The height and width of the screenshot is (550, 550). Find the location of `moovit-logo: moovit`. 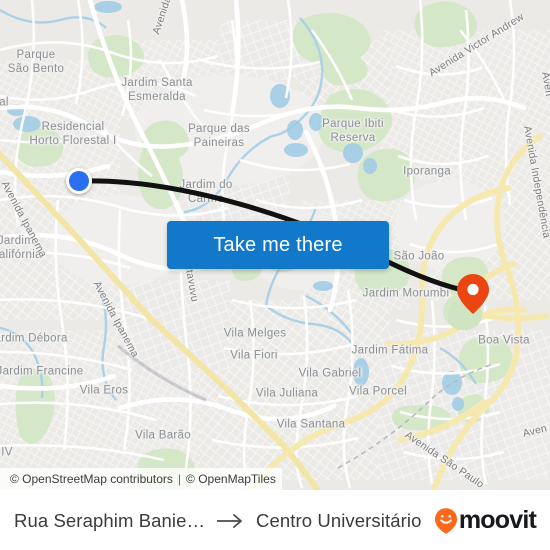

moovit-logo: moovit is located at coordinates (485, 520).